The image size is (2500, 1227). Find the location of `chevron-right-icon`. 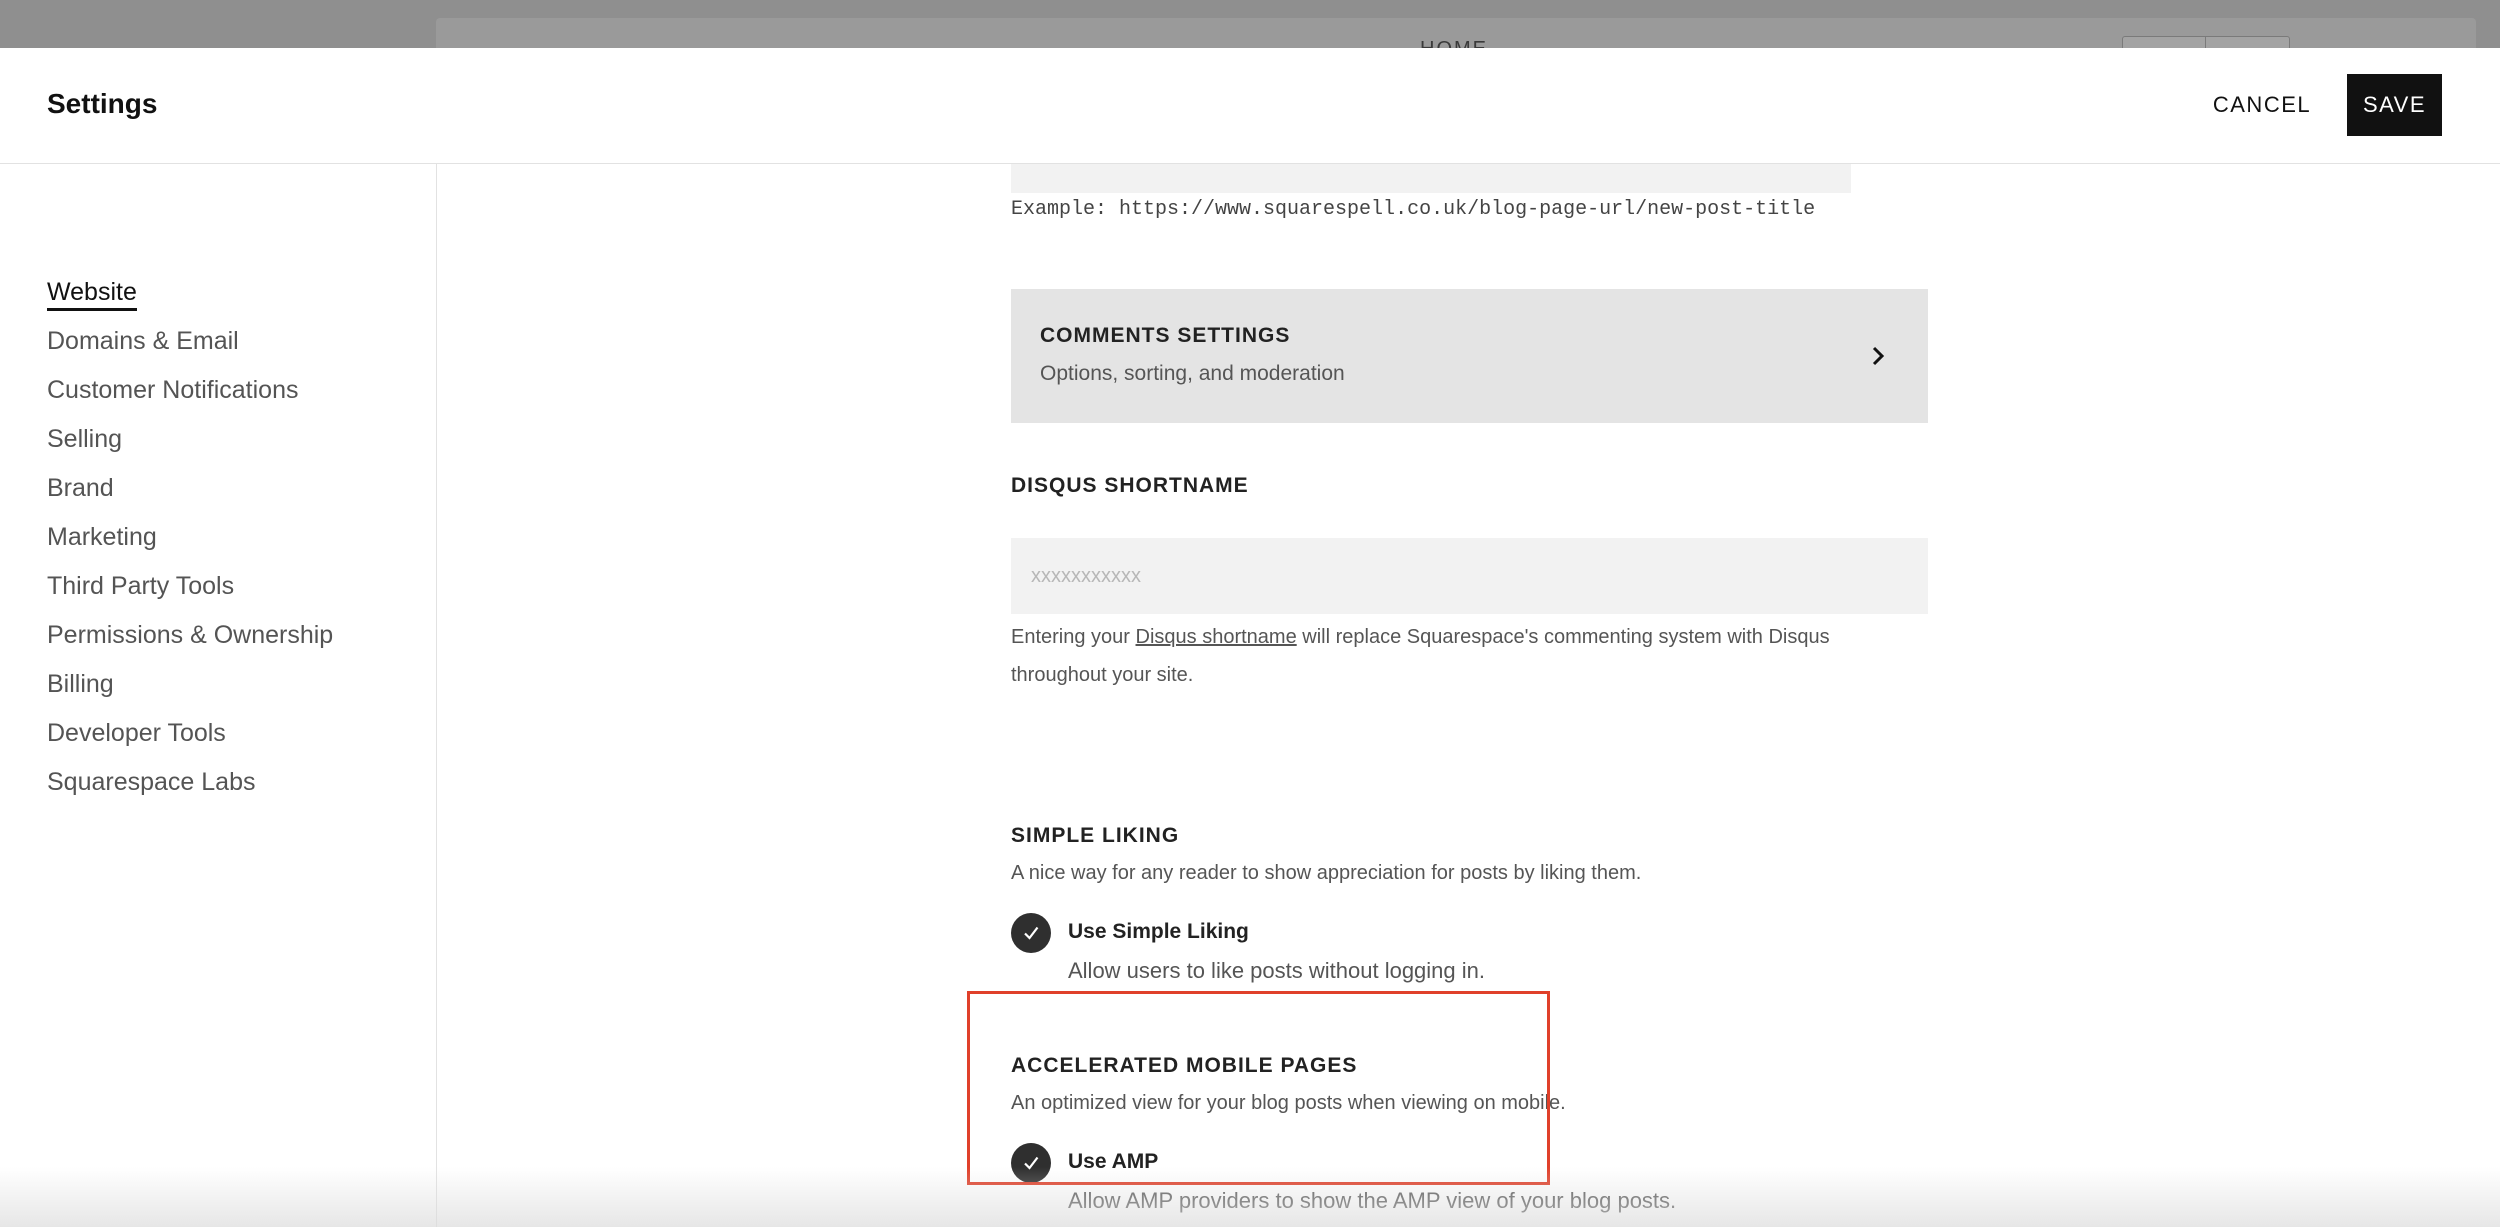

chevron-right-icon is located at coordinates (1878, 356).